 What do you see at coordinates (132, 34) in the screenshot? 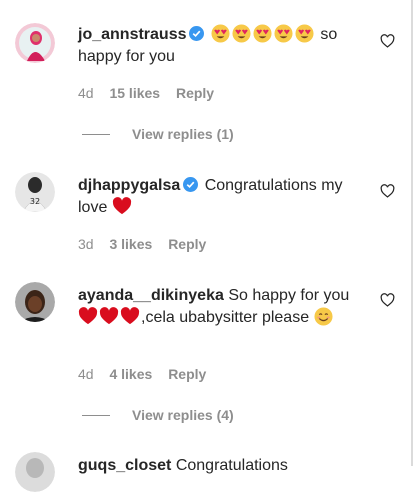
I see `comment-username: jo_annstrauss` at bounding box center [132, 34].